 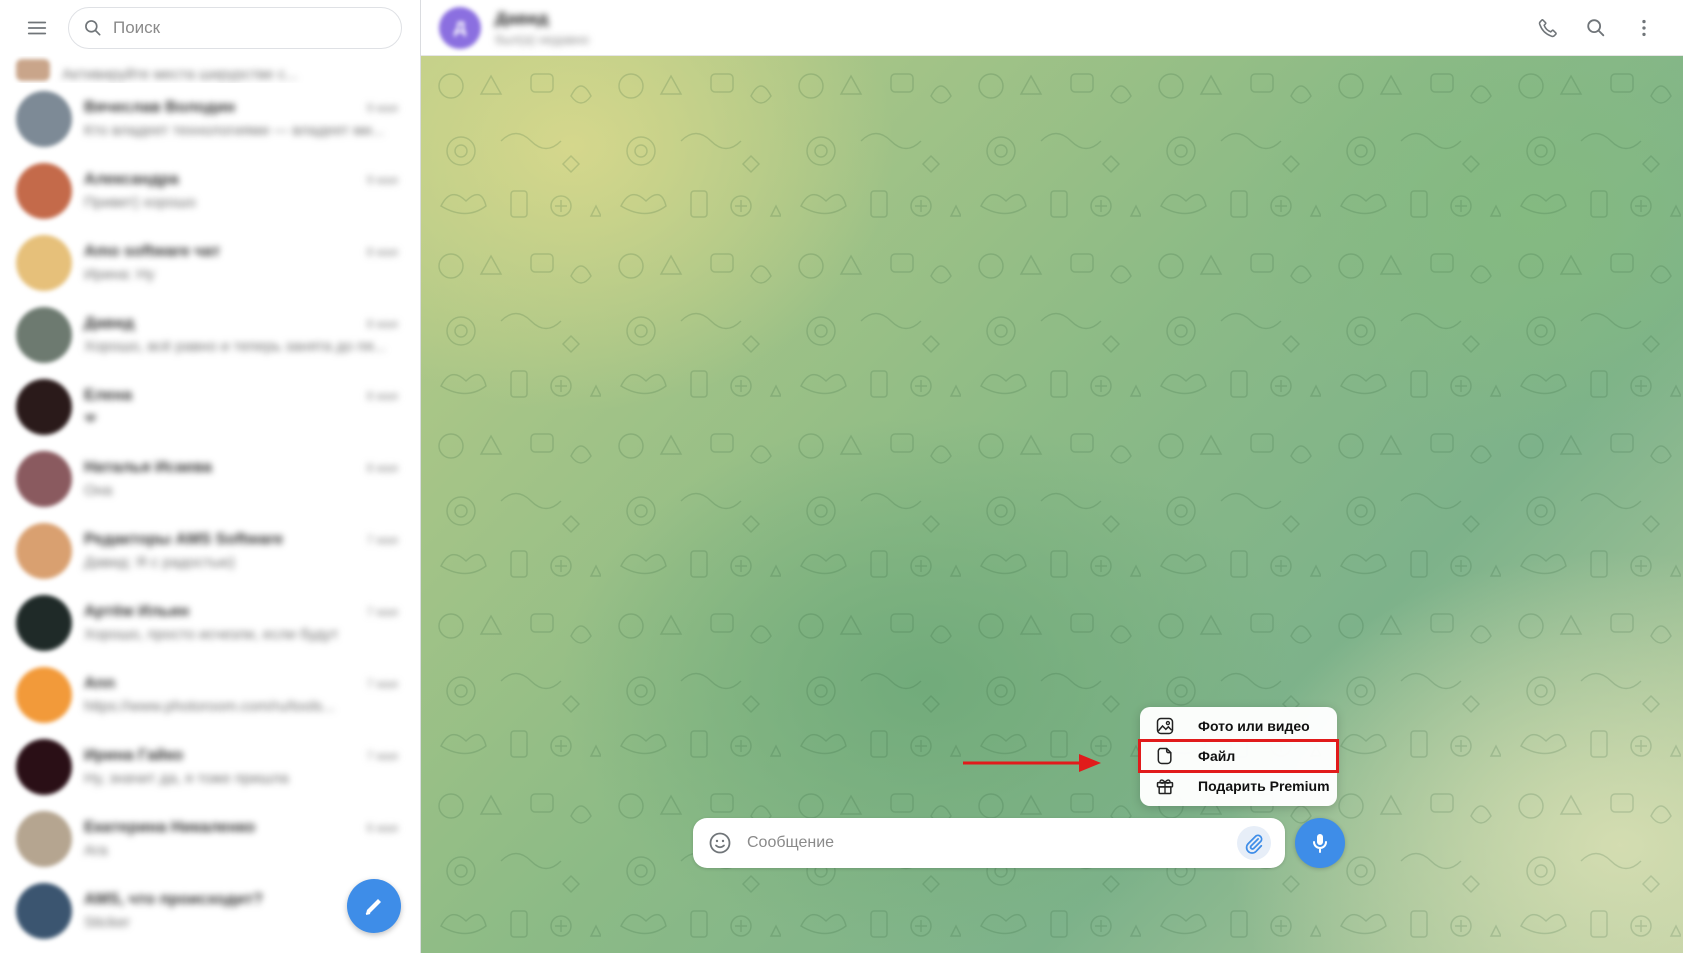 I want to click on attach-button, so click(x=1254, y=843).